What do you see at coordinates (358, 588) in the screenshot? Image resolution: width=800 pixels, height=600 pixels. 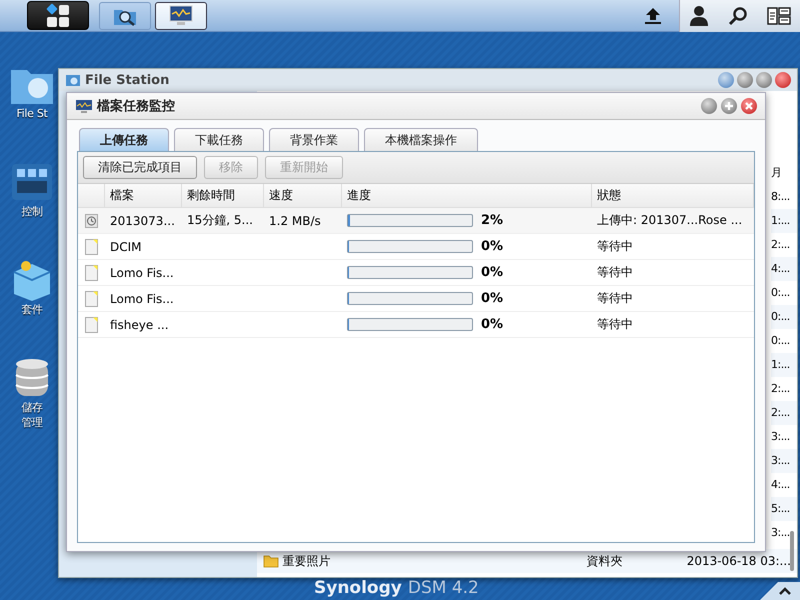 I see `brand-name: Synology` at bounding box center [358, 588].